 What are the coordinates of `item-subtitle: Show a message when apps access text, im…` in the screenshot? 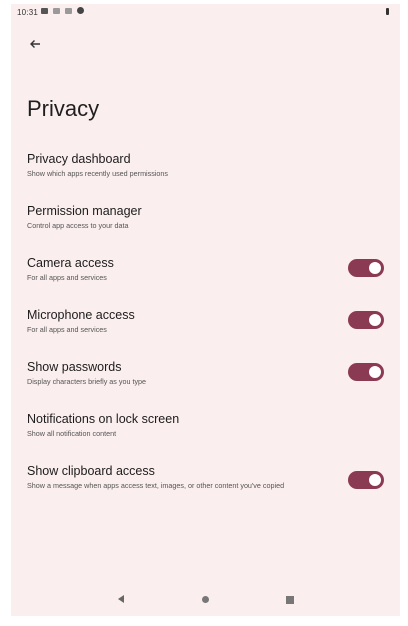 It's located at (156, 485).